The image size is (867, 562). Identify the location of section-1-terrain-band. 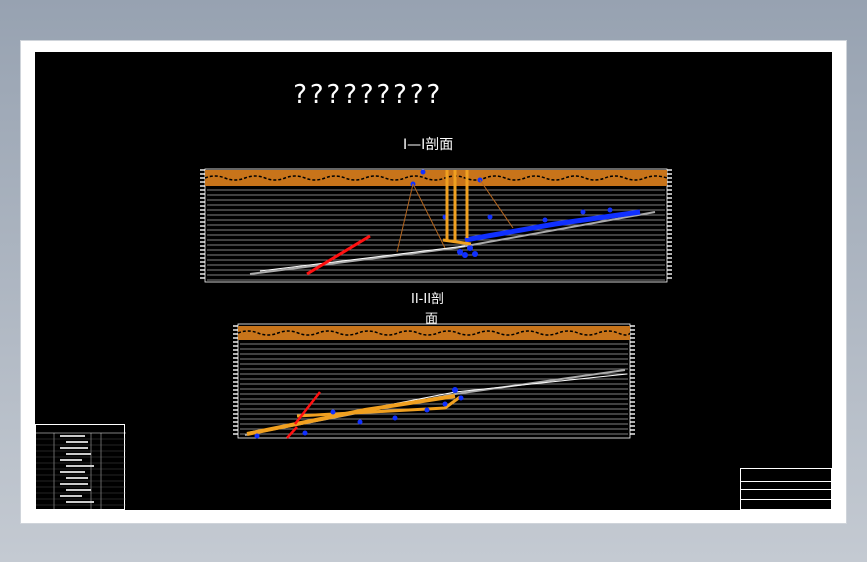
(436, 178).